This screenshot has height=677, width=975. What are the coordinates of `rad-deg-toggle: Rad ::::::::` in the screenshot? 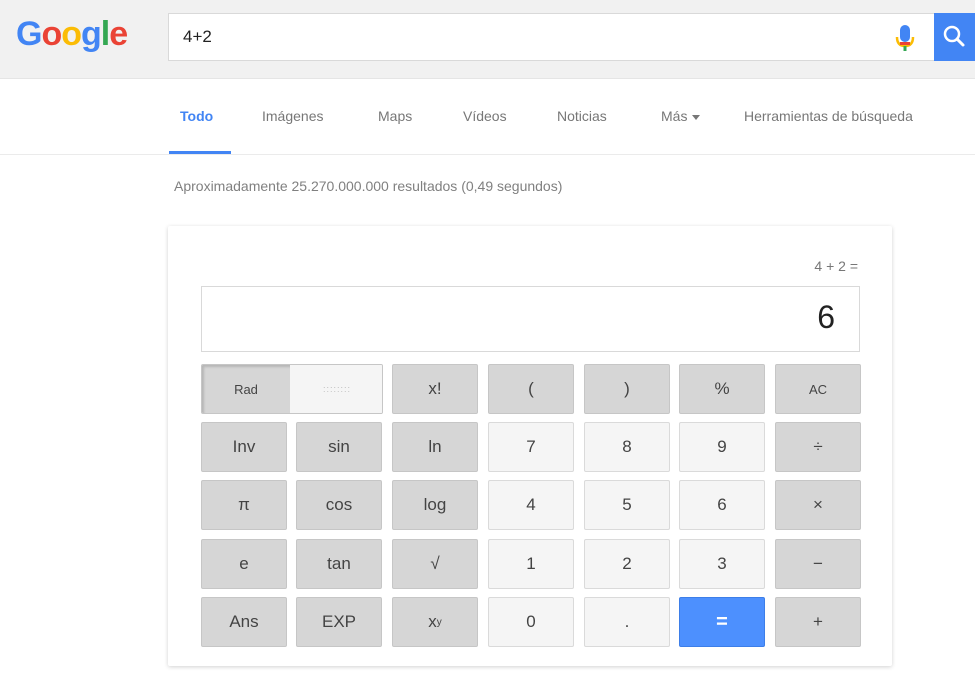 It's located at (292, 389).